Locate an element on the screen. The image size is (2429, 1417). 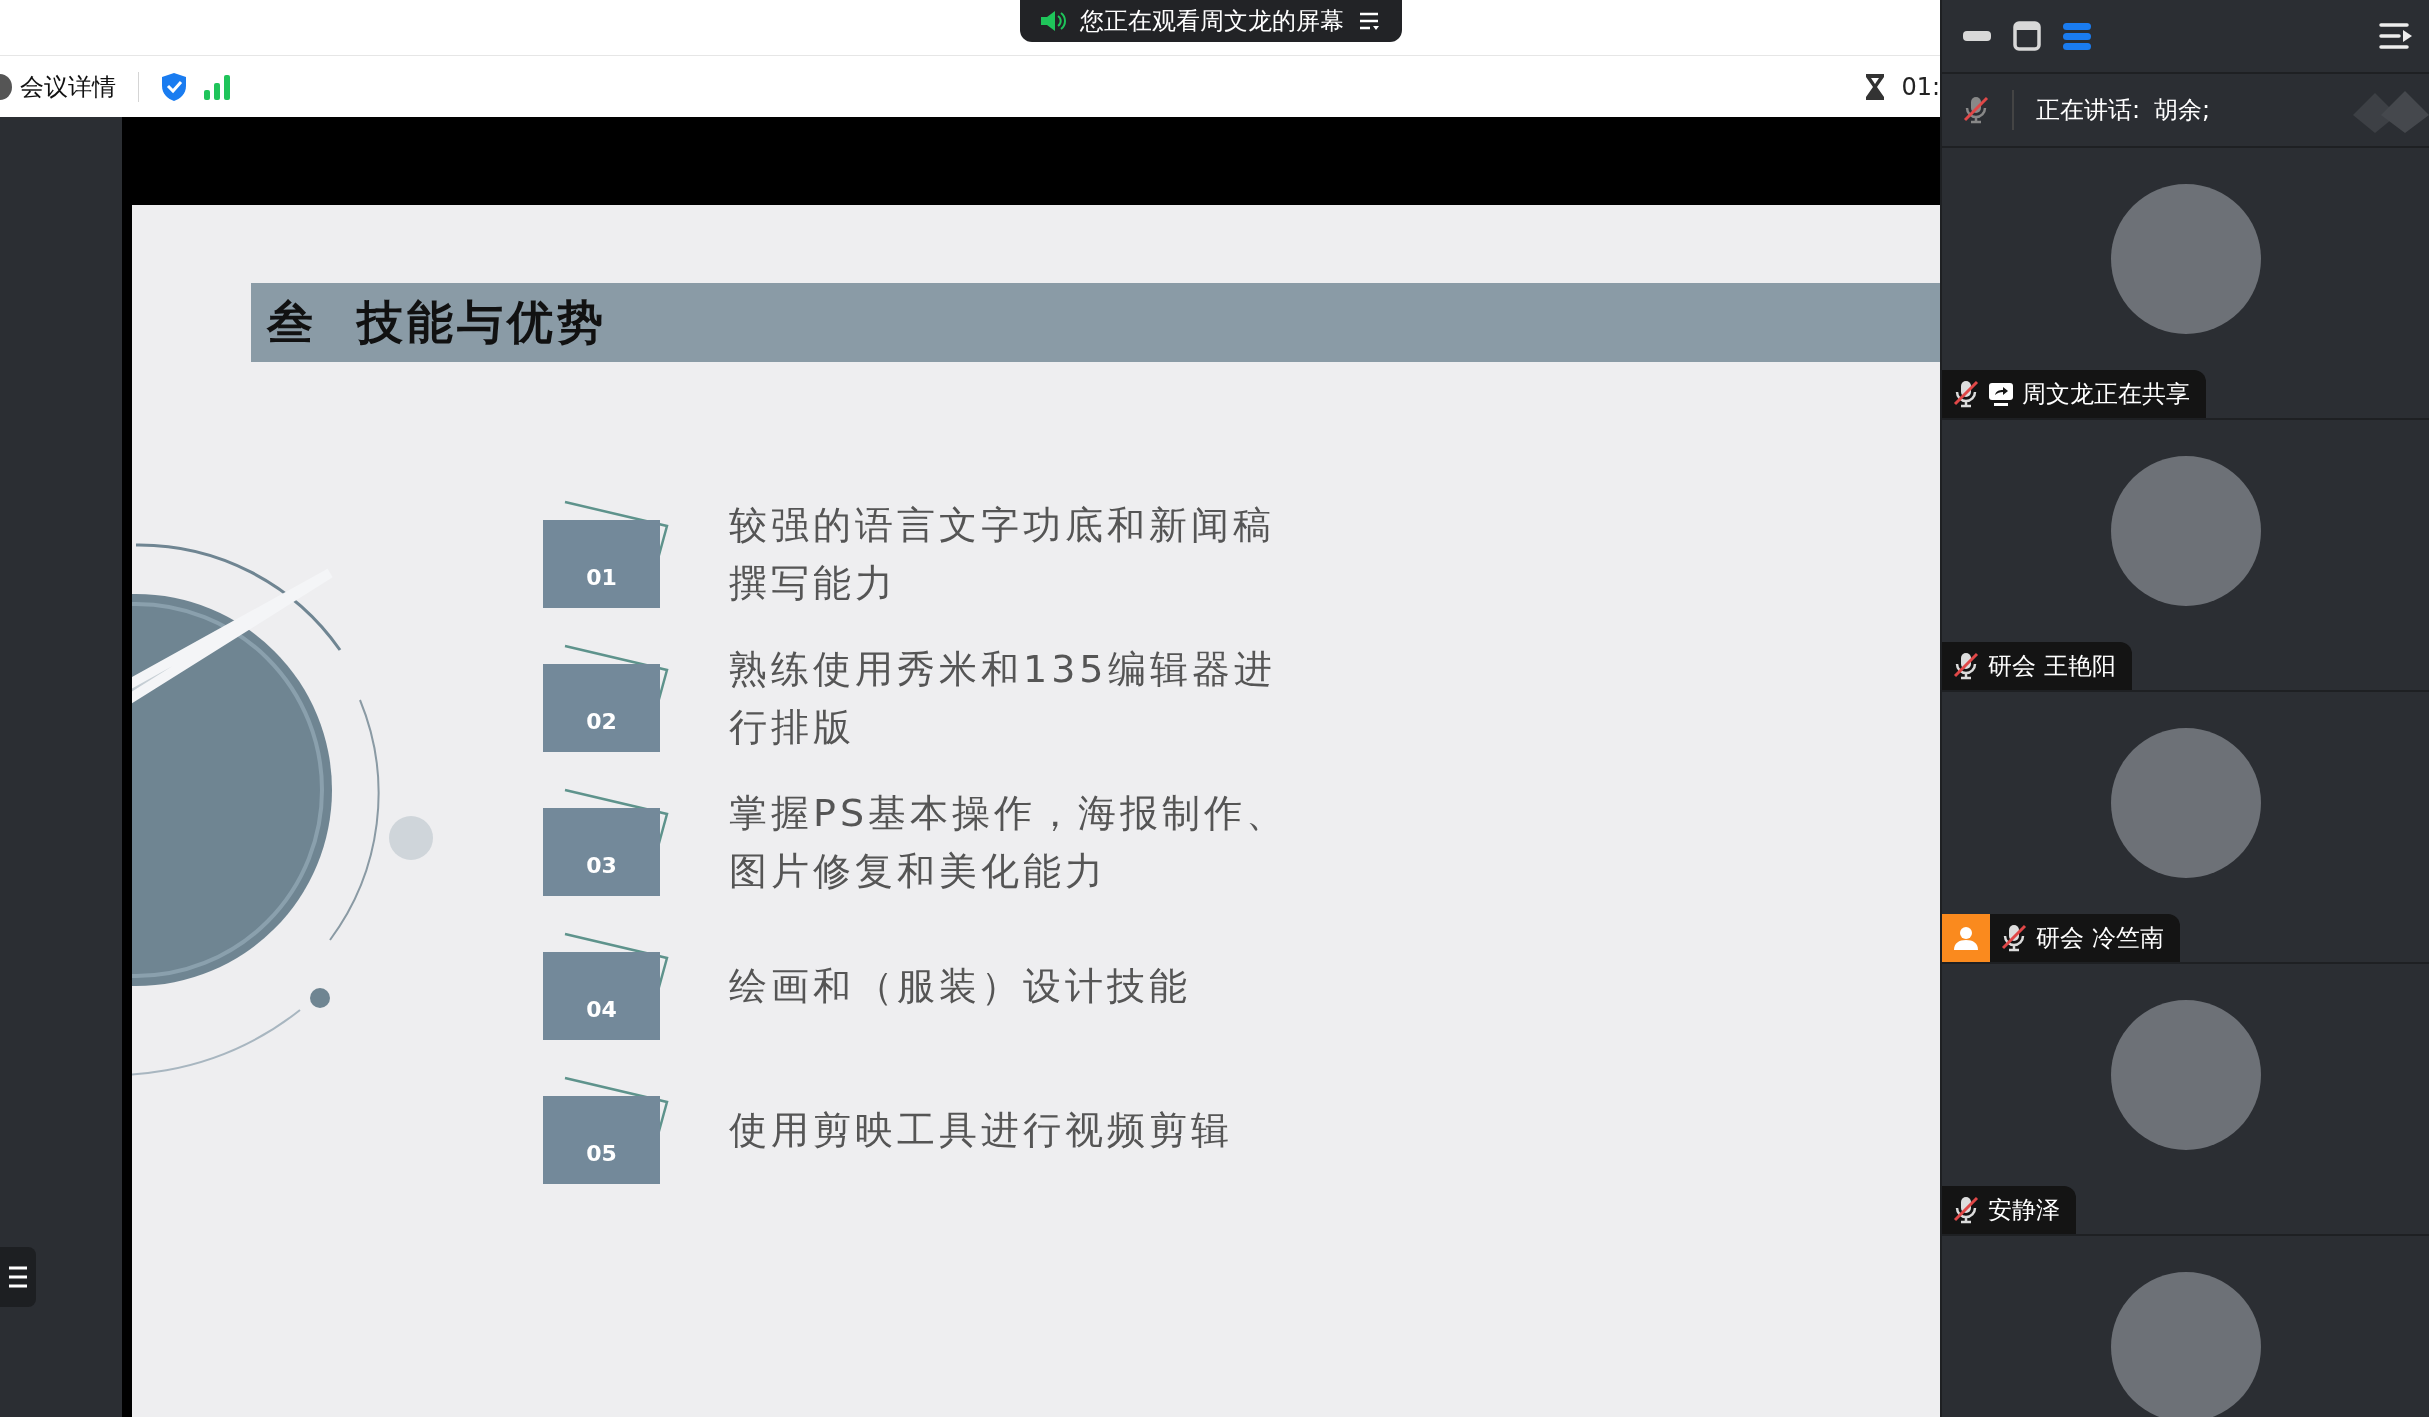
meeting-info-button: 会议详情 is located at coordinates (58, 86).